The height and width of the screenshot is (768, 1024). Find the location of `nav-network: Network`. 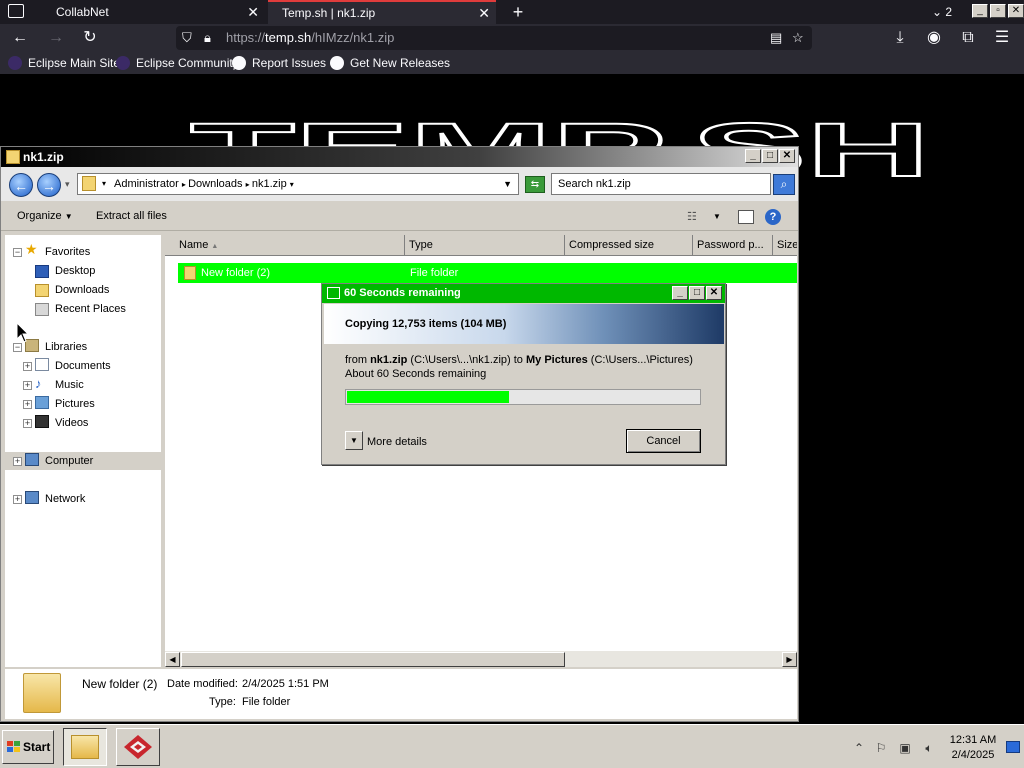

nav-network: Network is located at coordinates (65, 499).